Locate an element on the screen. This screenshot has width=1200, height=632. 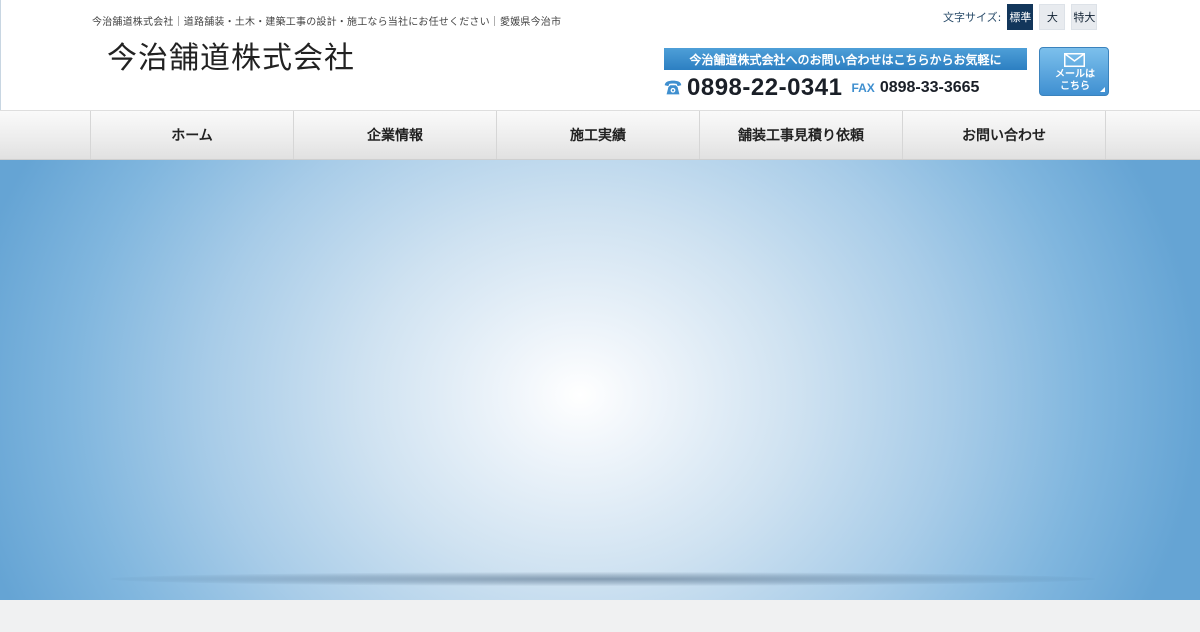
phone-number: 0898-22-0341 is located at coordinates (764, 88).